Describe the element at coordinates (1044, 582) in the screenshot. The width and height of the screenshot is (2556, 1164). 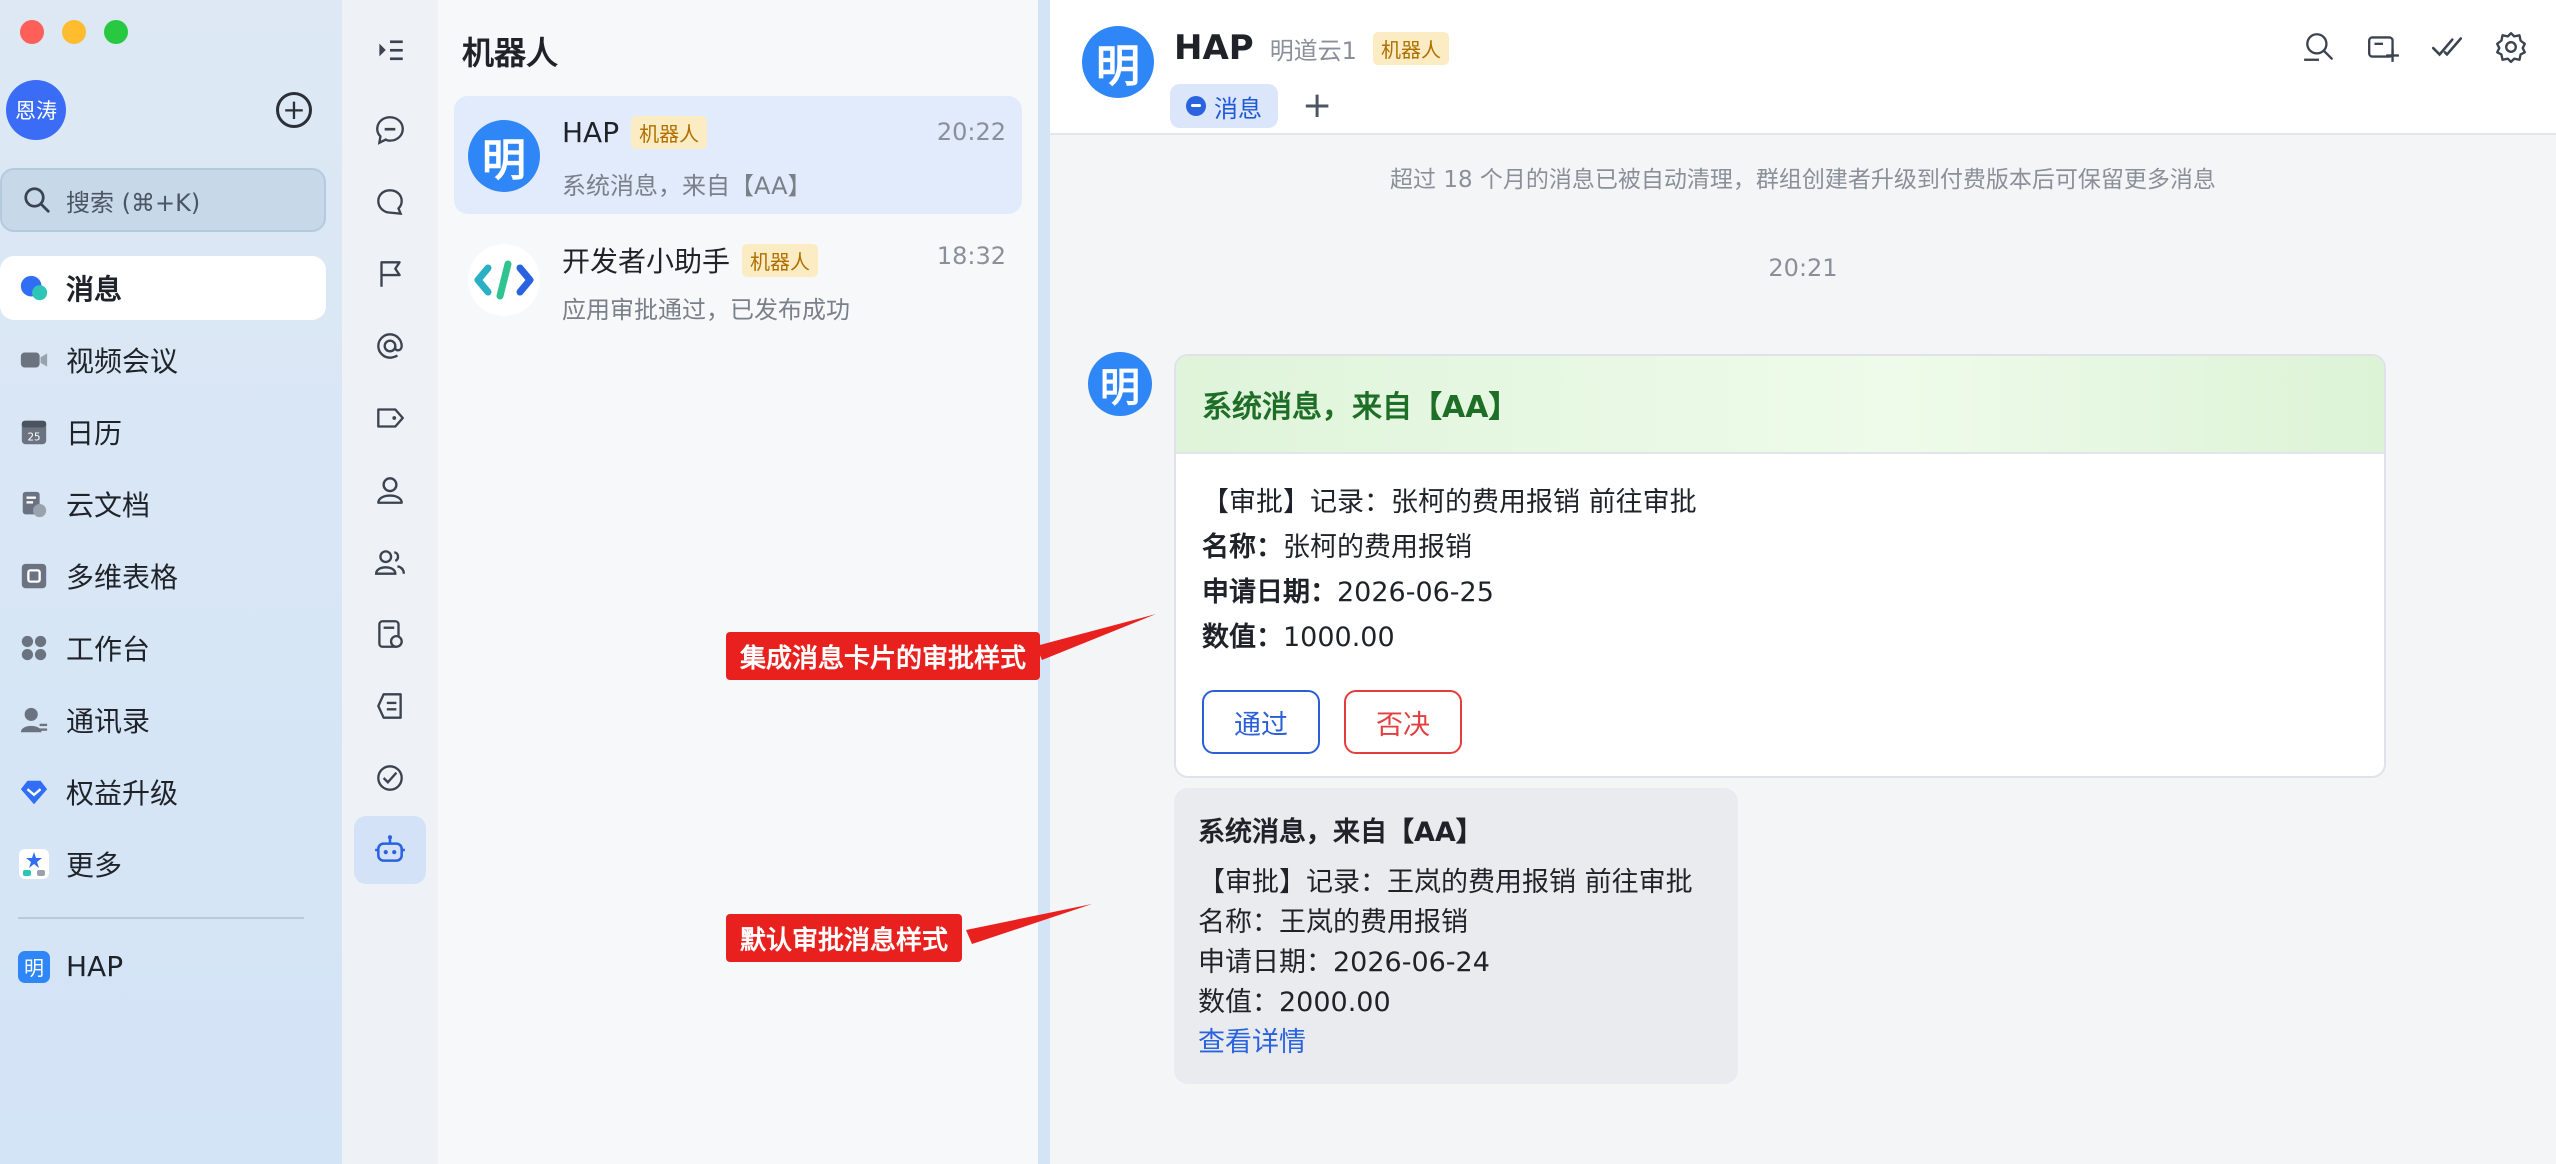
I see `pane-splitter` at that location.